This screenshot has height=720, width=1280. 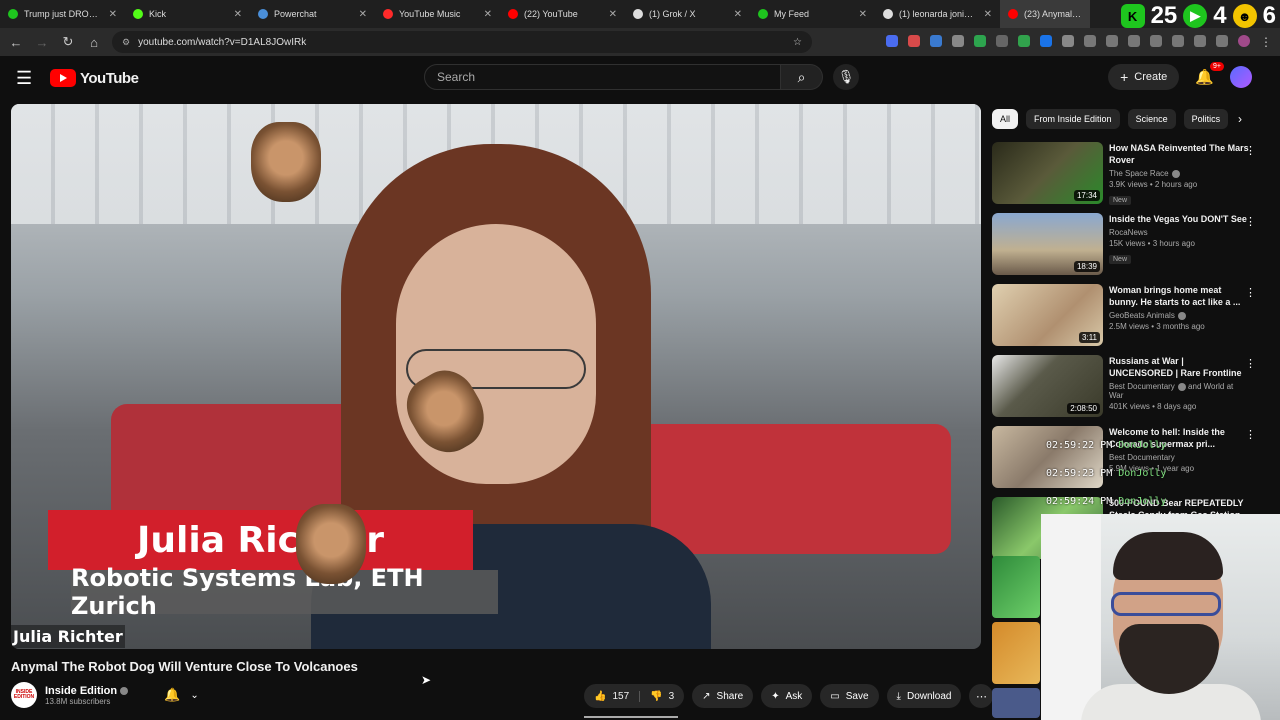 What do you see at coordinates (94, 78) in the screenshot?
I see `youtube-logo: YouTube` at bounding box center [94, 78].